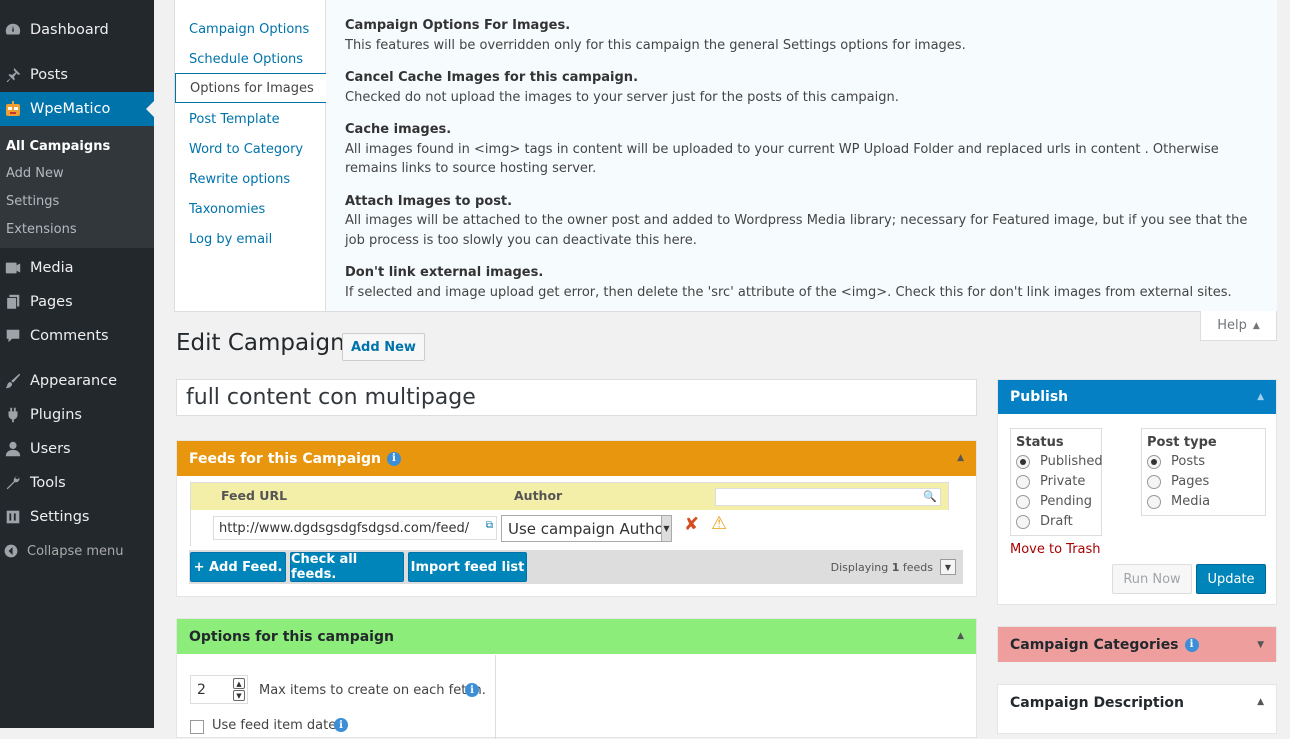  Describe the element at coordinates (917, 567) in the screenshot. I see `displaying-suffix: feeds` at that location.